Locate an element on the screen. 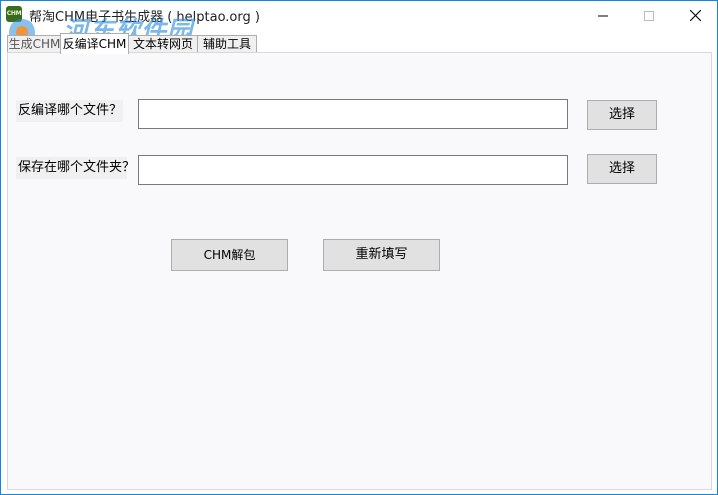 Image resolution: width=718 pixels, height=495 pixels. maximize-icon is located at coordinates (649, 15).